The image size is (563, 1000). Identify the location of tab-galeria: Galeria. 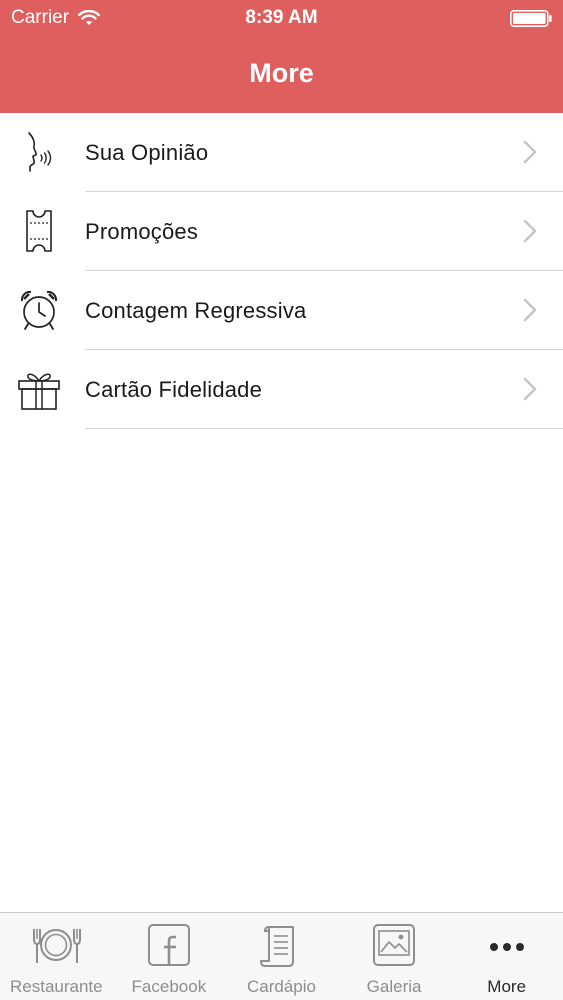
(394, 956).